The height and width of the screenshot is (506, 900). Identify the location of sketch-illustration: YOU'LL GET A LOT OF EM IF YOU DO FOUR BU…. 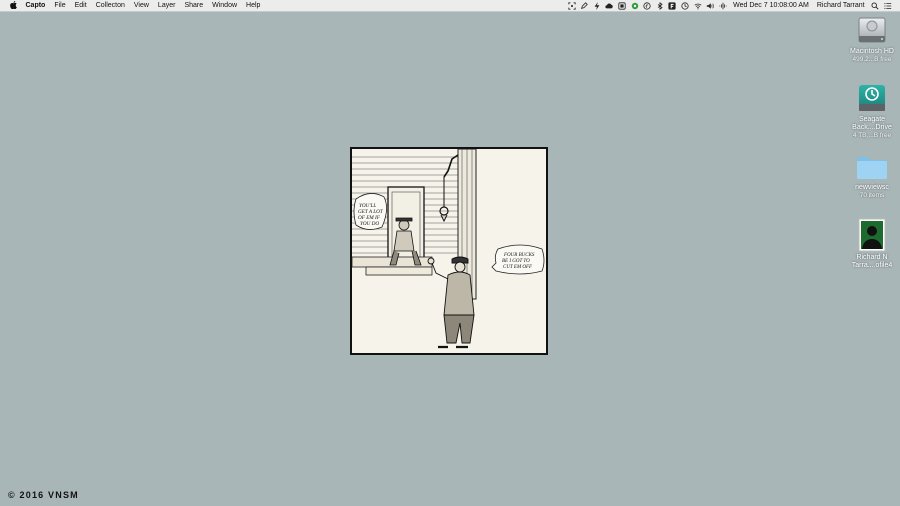
(448, 249).